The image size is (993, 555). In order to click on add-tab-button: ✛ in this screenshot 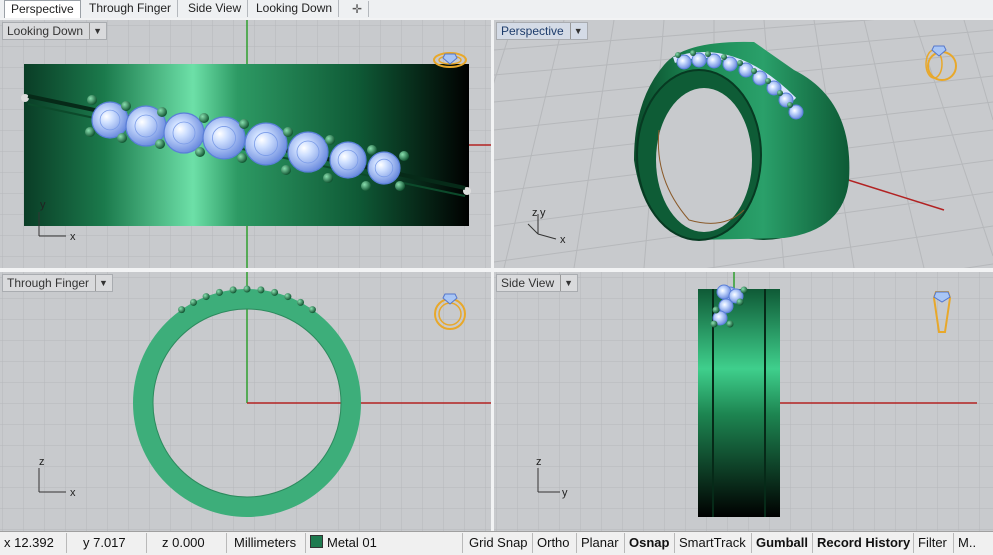, I will do `click(357, 9)`.